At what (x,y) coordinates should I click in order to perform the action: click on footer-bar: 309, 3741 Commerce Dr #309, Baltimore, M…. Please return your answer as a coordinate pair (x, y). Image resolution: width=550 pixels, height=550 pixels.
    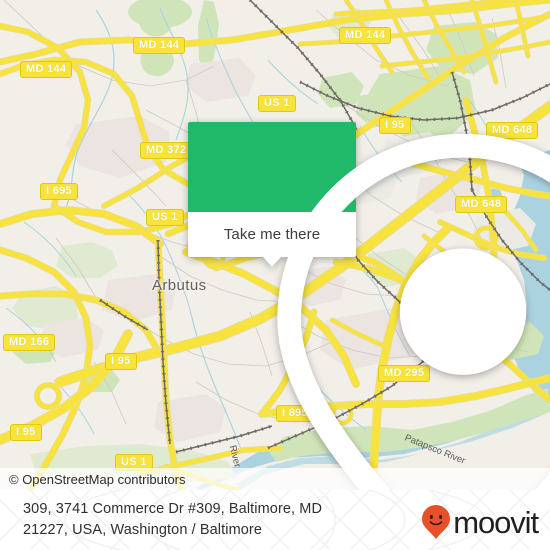
    Looking at the image, I should click on (275, 520).